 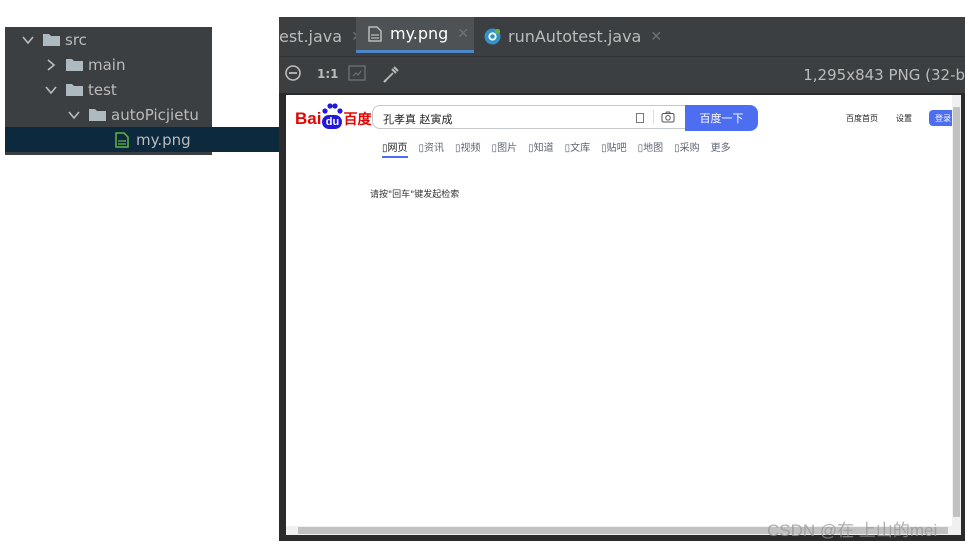 What do you see at coordinates (128, 89) in the screenshot?
I see `tree-item-test: test` at bounding box center [128, 89].